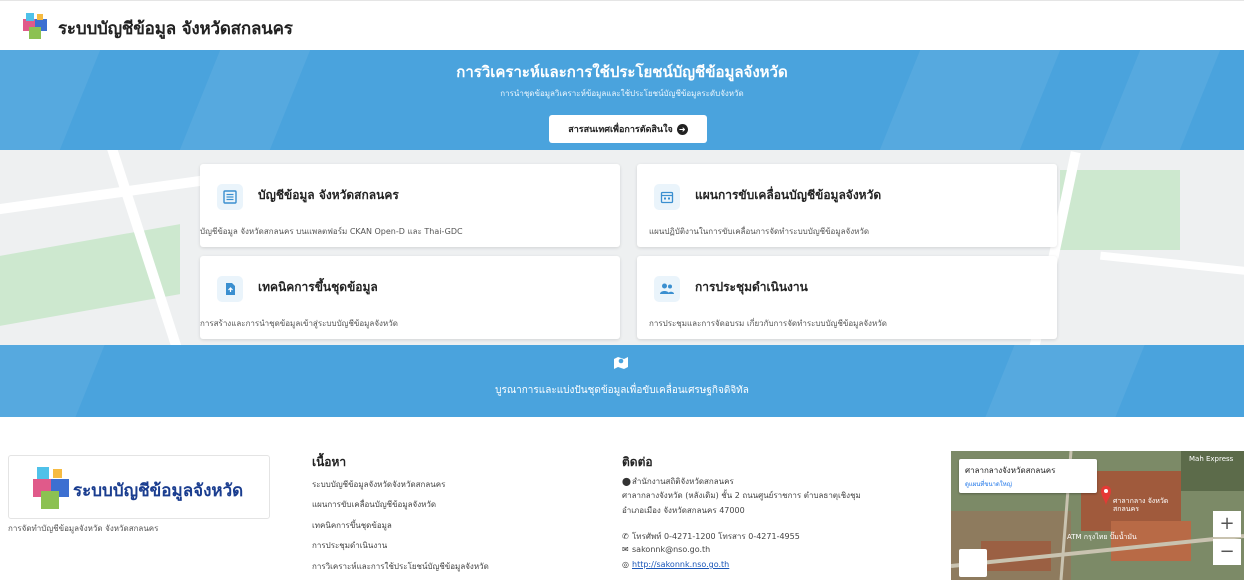  I want to click on phone-icon: ✆, so click(625, 536).